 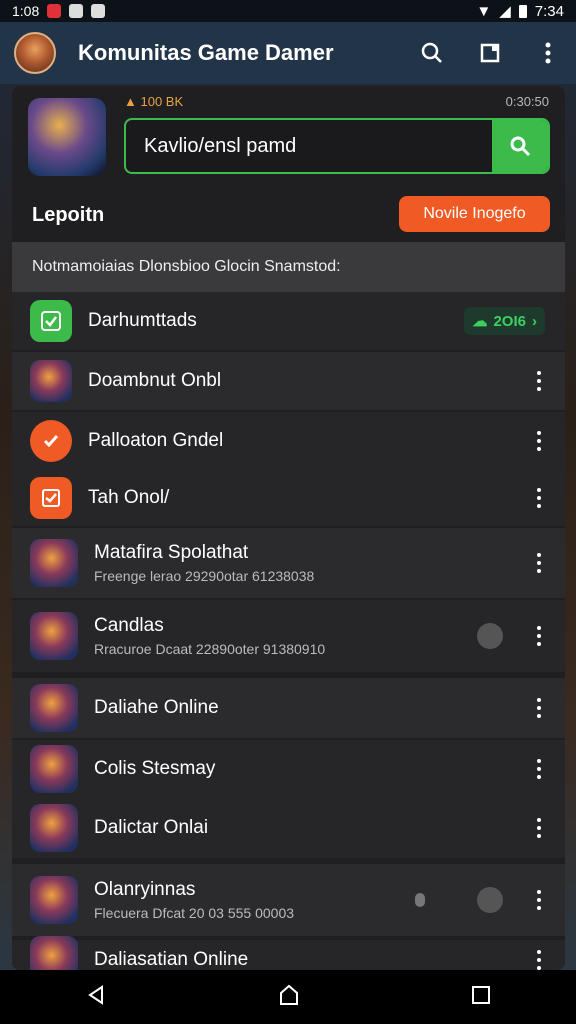 What do you see at coordinates (288, 381) in the screenshot?
I see `list-item: Doambnut Onbl` at bounding box center [288, 381].